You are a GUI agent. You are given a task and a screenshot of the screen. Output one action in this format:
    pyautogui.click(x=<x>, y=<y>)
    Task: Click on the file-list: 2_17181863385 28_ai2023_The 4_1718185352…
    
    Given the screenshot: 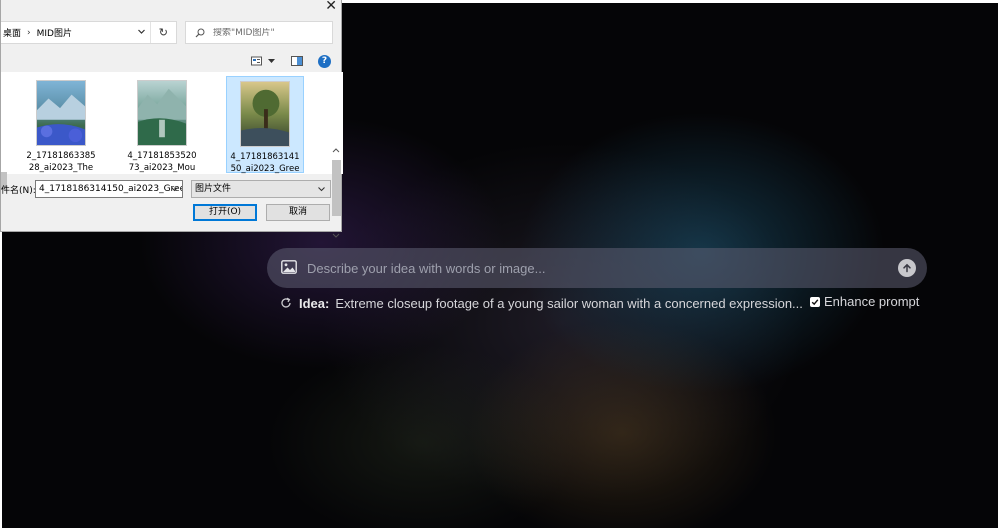 What is the action you would take?
    pyautogui.click(x=172, y=155)
    